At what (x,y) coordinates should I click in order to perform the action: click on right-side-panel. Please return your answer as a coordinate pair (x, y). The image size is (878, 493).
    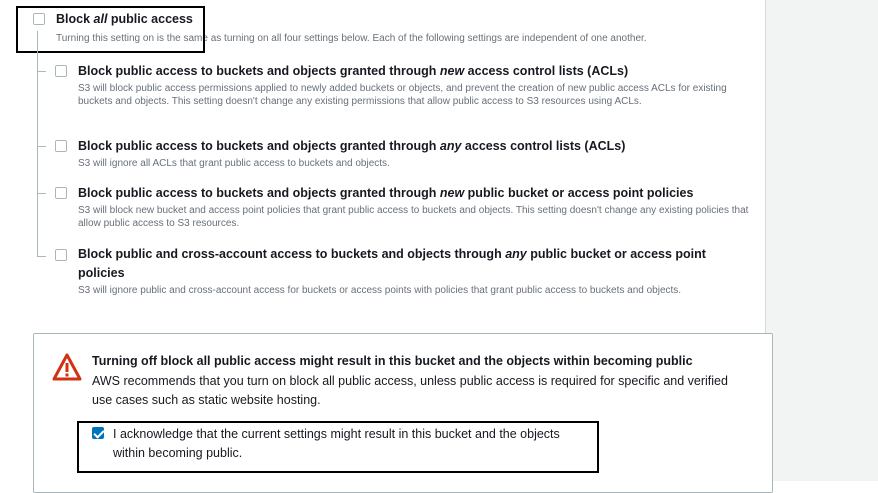
    Looking at the image, I should click on (821, 240).